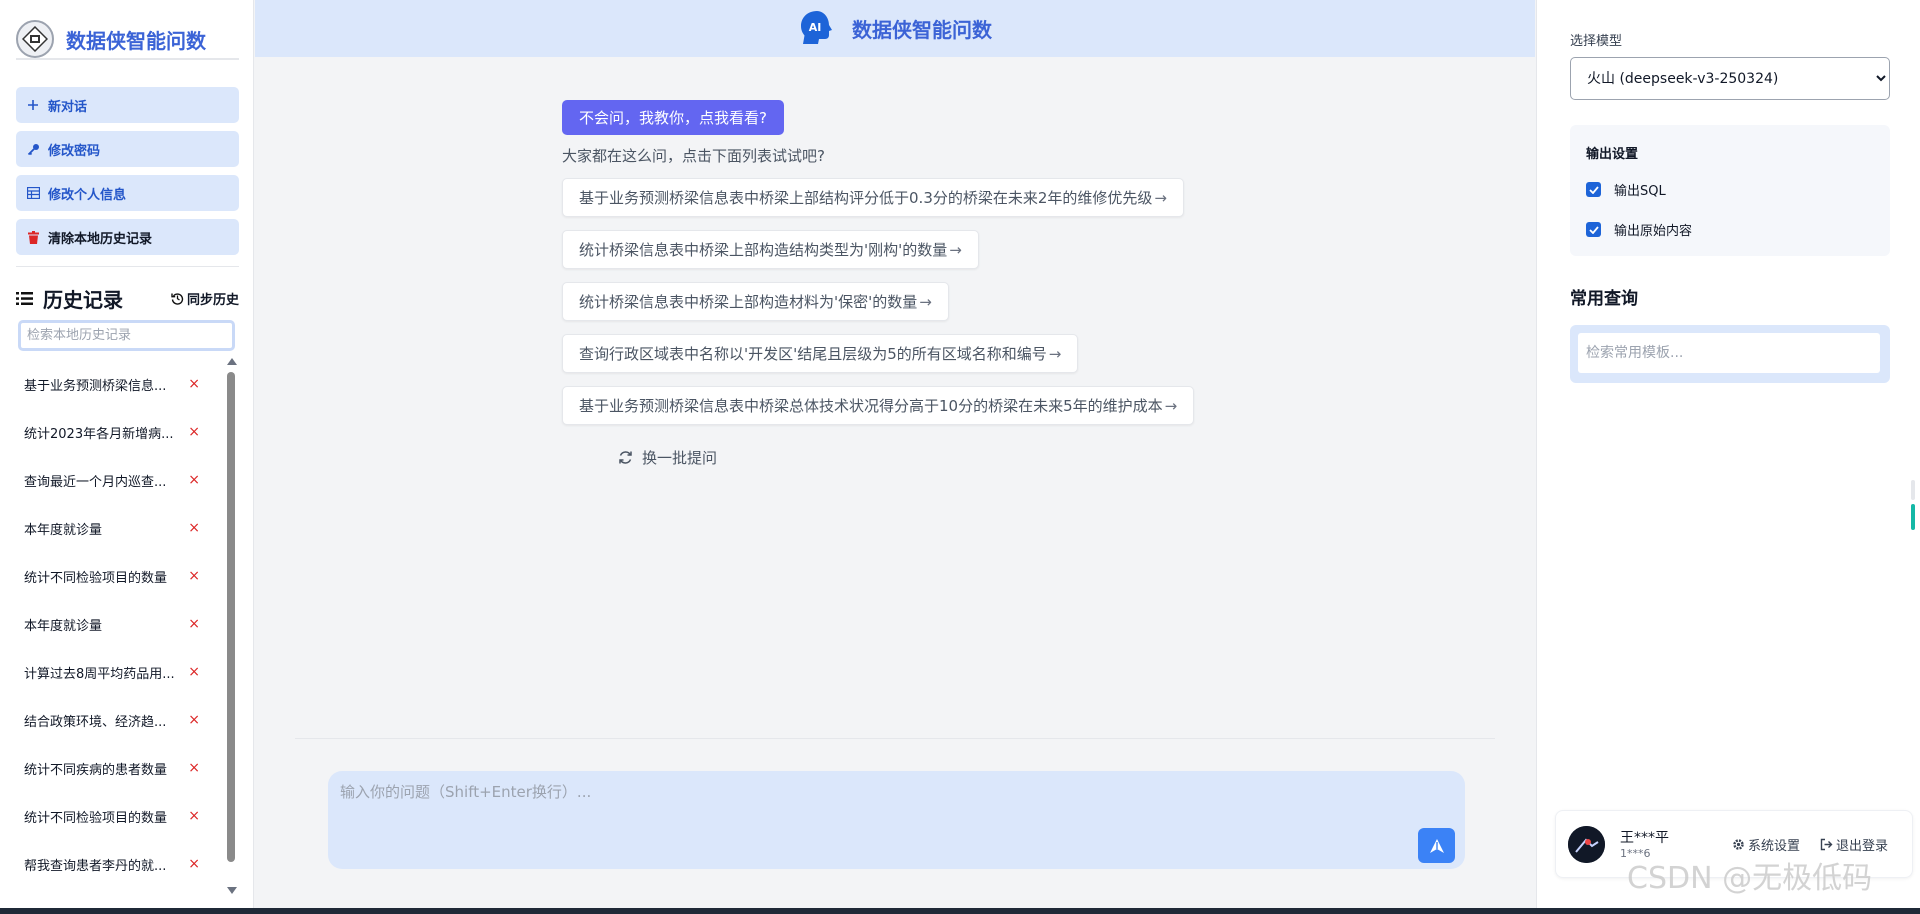 The image size is (1920, 914). I want to click on brand-logo-icon, so click(35, 39).